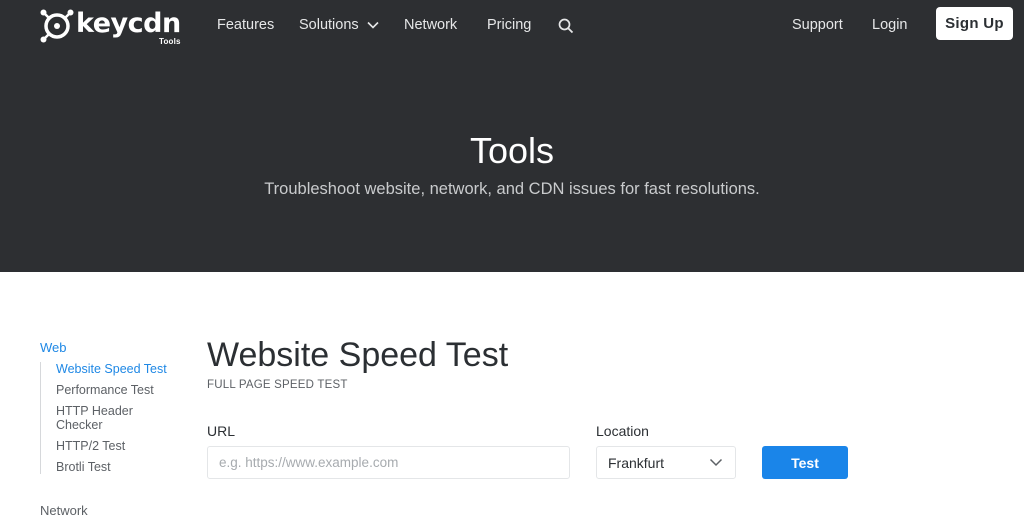  Describe the element at coordinates (430, 25) in the screenshot. I see `nav-network: Network` at that location.